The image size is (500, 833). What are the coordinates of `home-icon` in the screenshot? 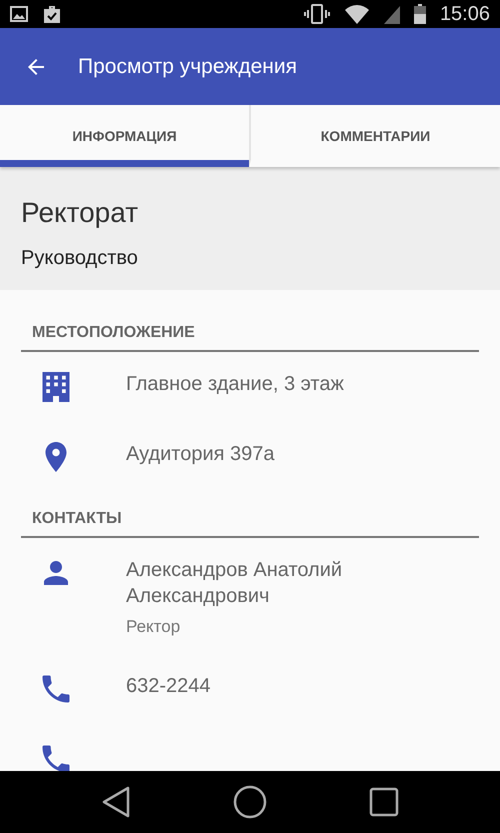 It's located at (250, 802).